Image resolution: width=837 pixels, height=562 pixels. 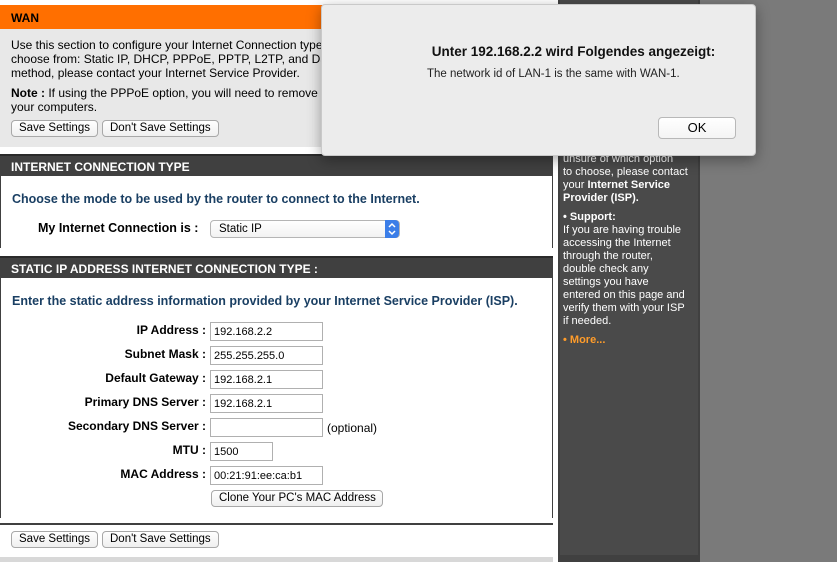 What do you see at coordinates (266, 475) in the screenshot?
I see `mac-address-input` at bounding box center [266, 475].